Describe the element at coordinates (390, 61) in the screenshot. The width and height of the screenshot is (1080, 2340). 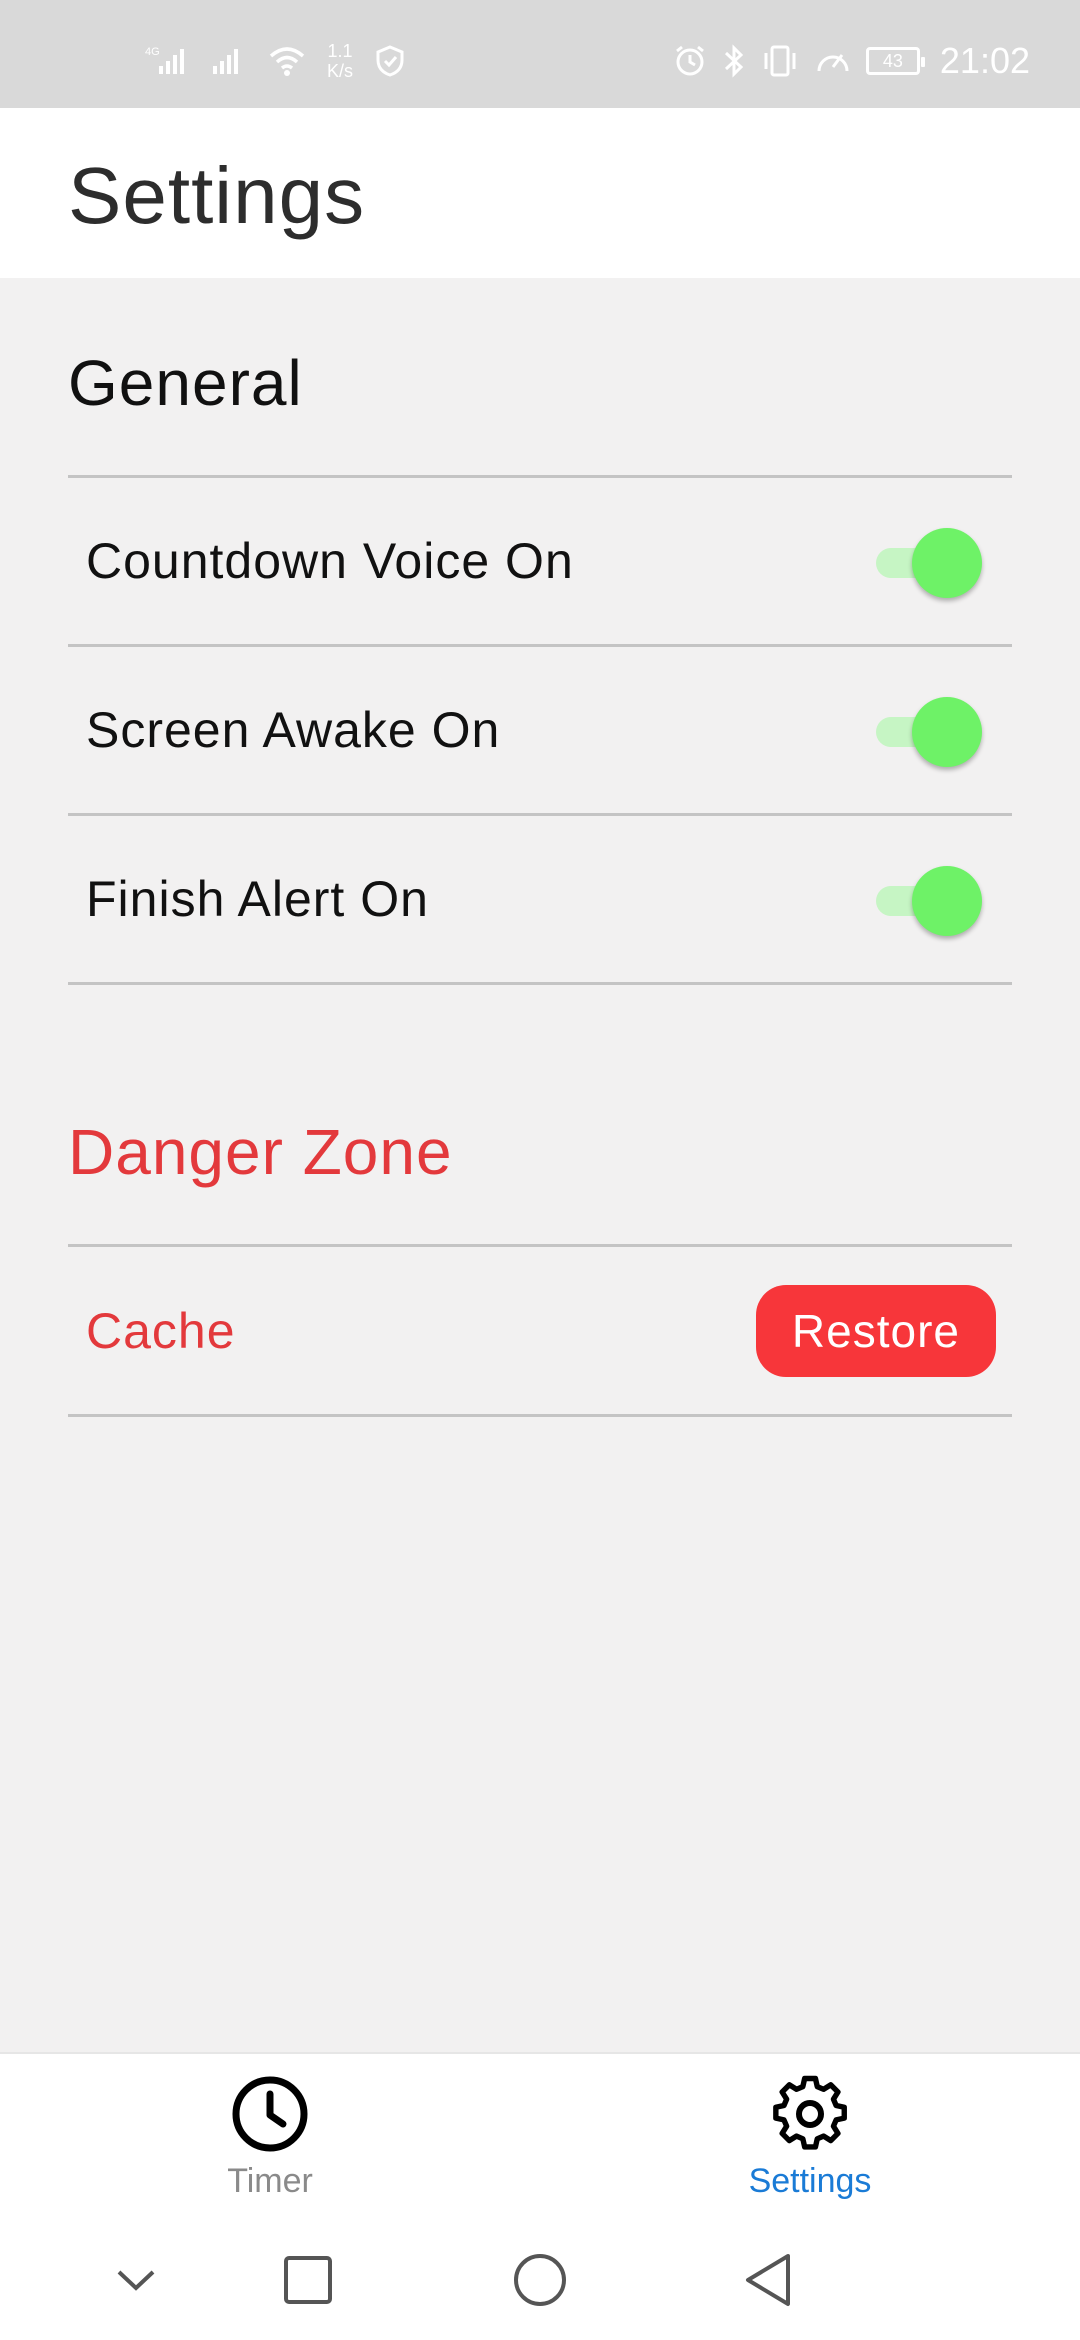
I see `shield-icon` at that location.